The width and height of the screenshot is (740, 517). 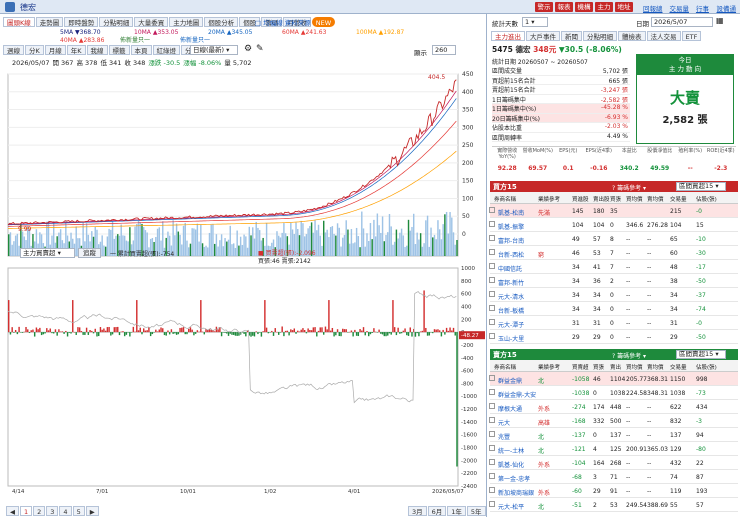 I want to click on broker-row: 第一金-忠孝 -68 3 71 -- -- 74 87, so click(x=613, y=477).